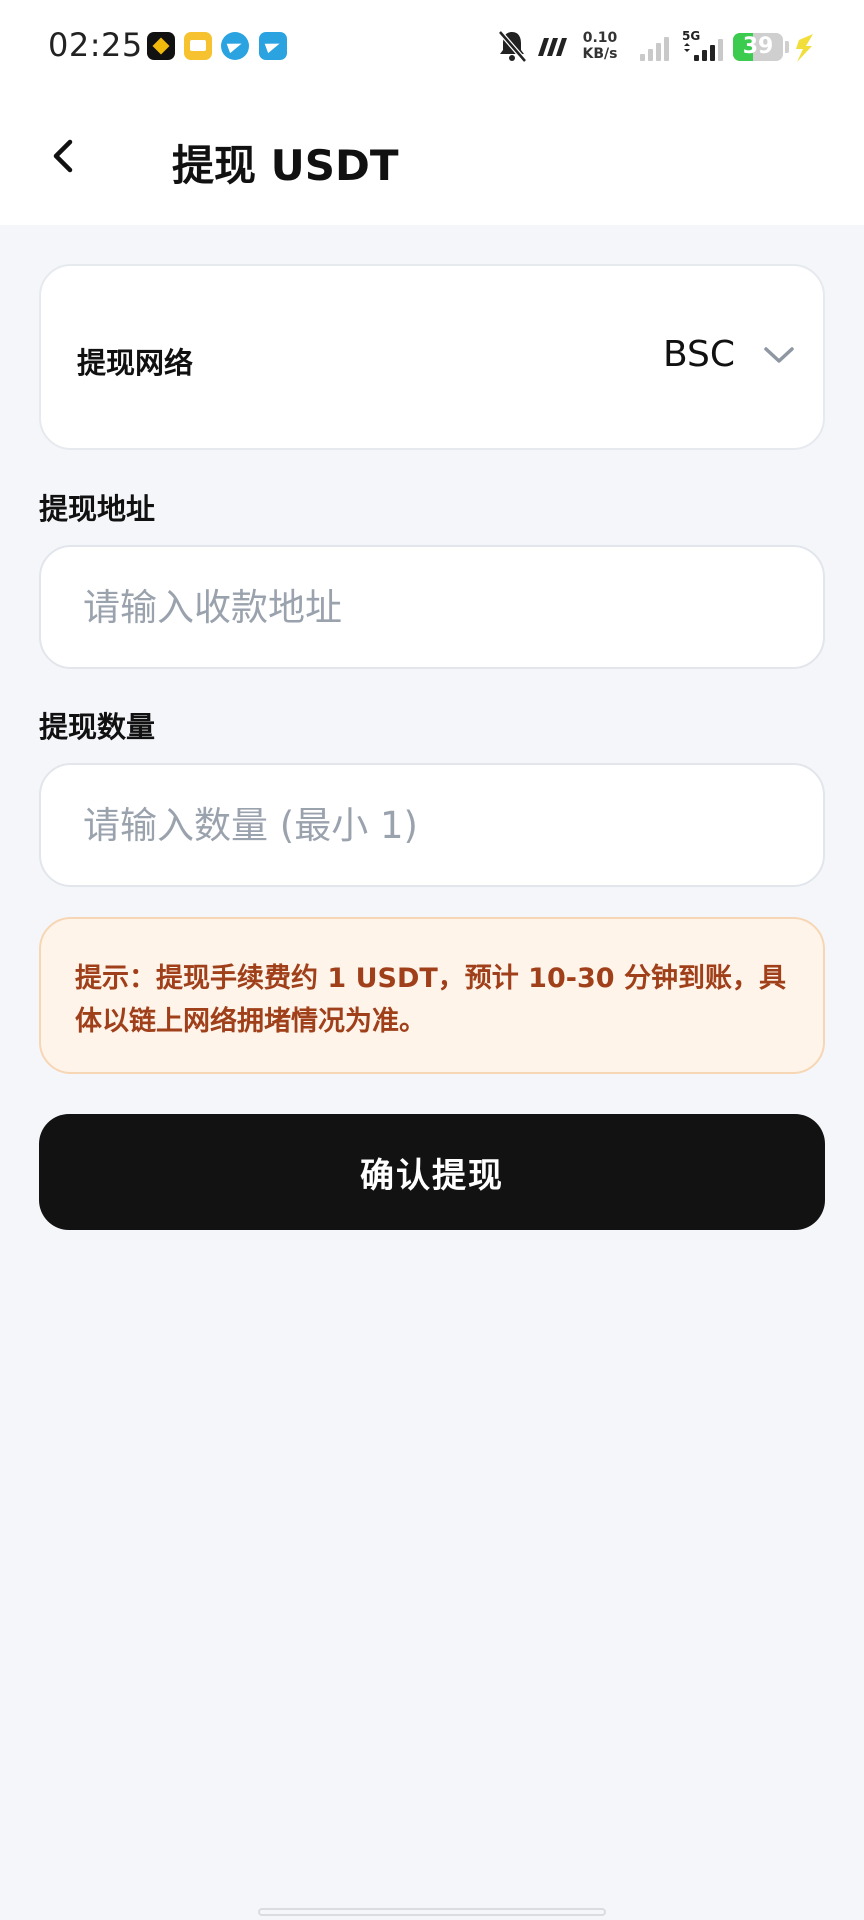 The image size is (864, 1920). Describe the element at coordinates (97, 727) in the screenshot. I see `amount-label: 提现数量` at that location.